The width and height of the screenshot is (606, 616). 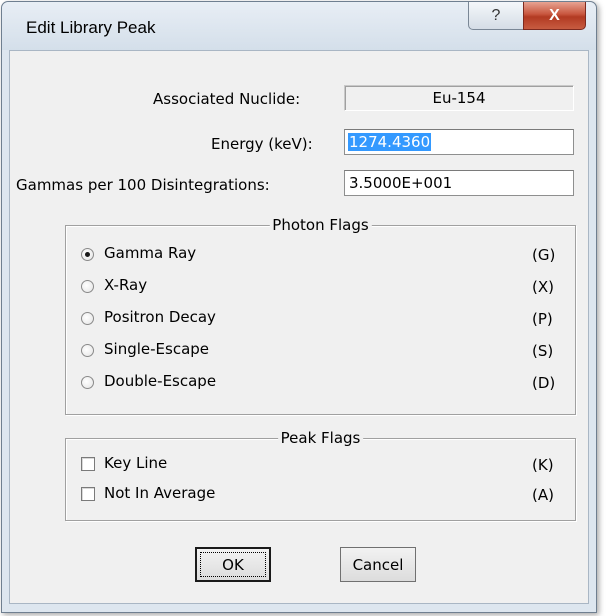 I want to click on cancel-button-label: Cancel, so click(x=378, y=564).